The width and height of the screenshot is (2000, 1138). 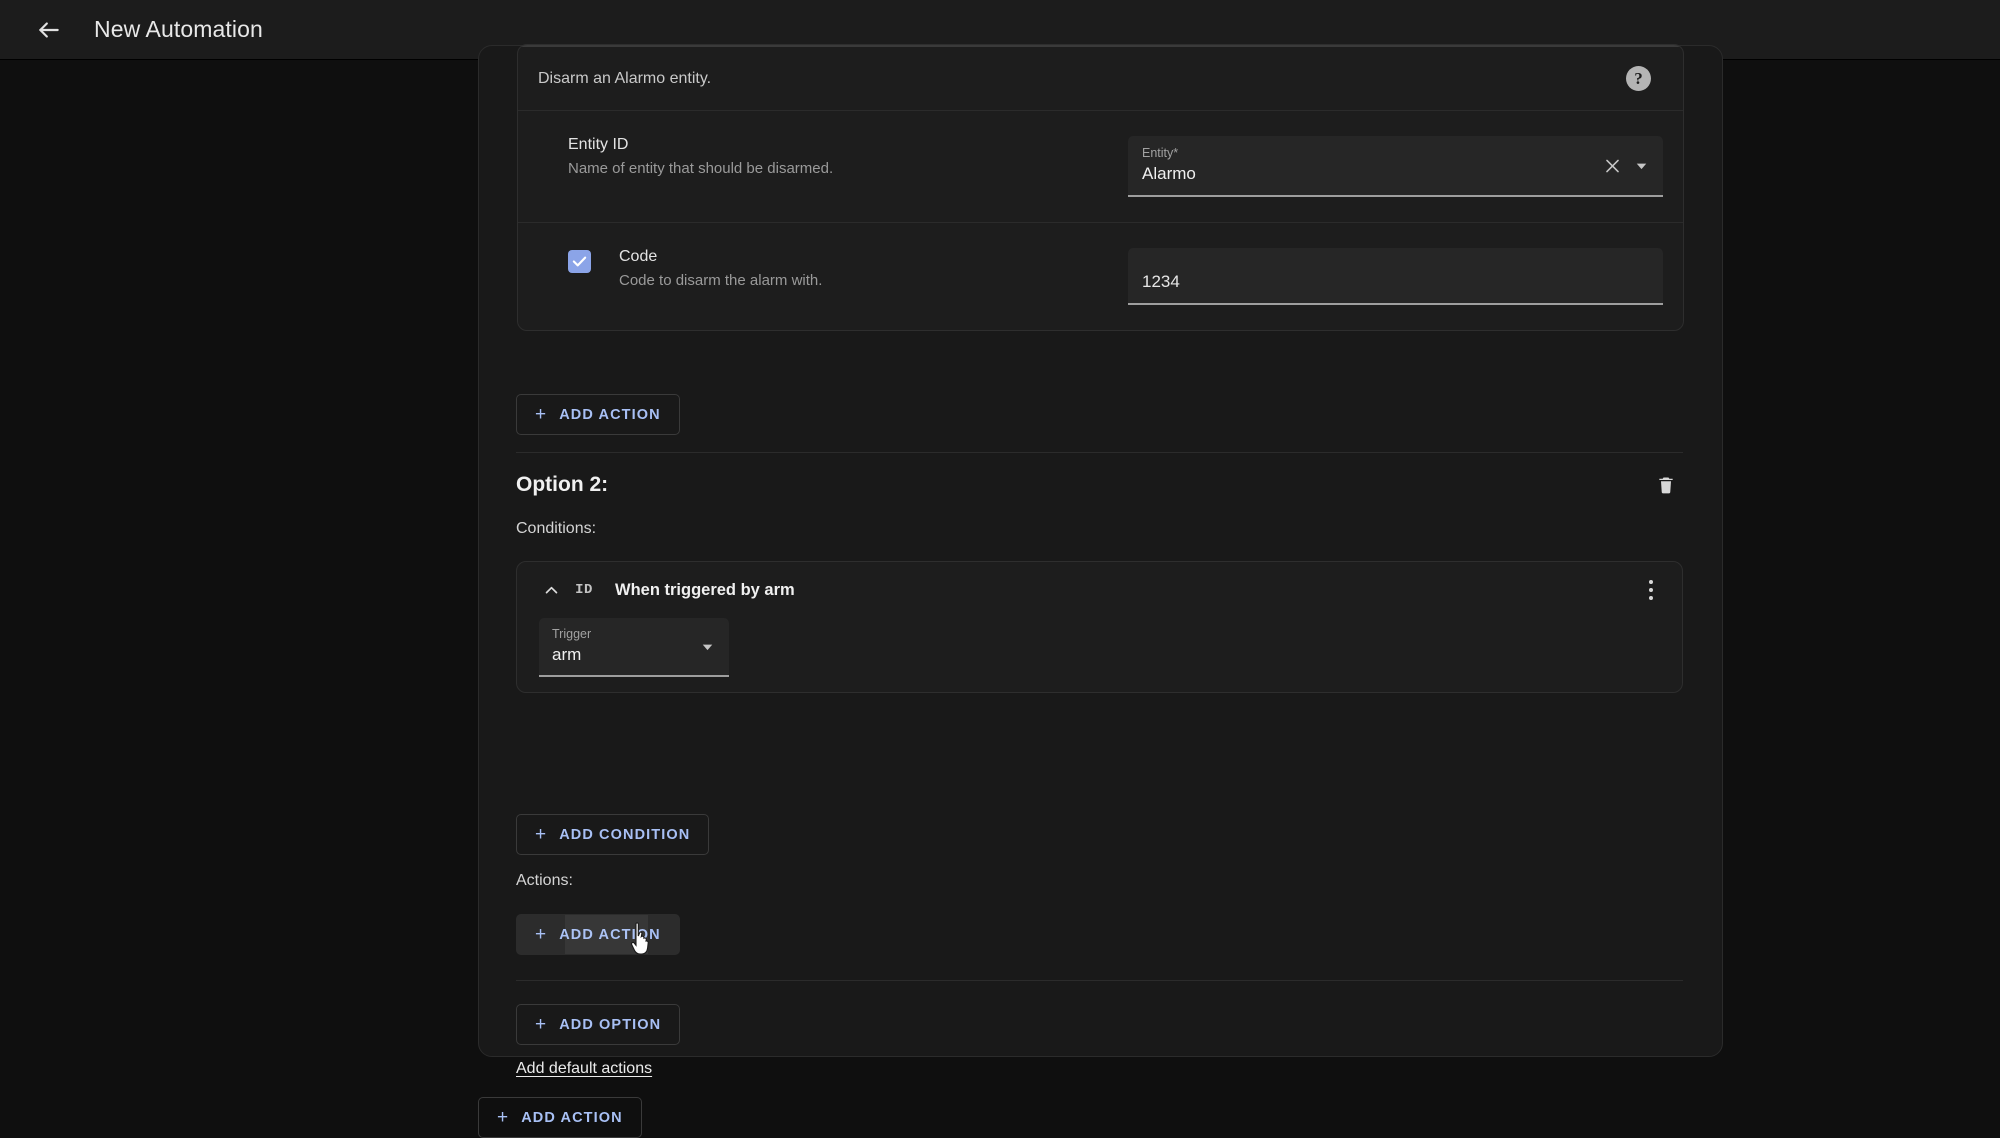 I want to click on condition-card: ID When triggered by arm Trigger arm, so click(x=1099, y=627).